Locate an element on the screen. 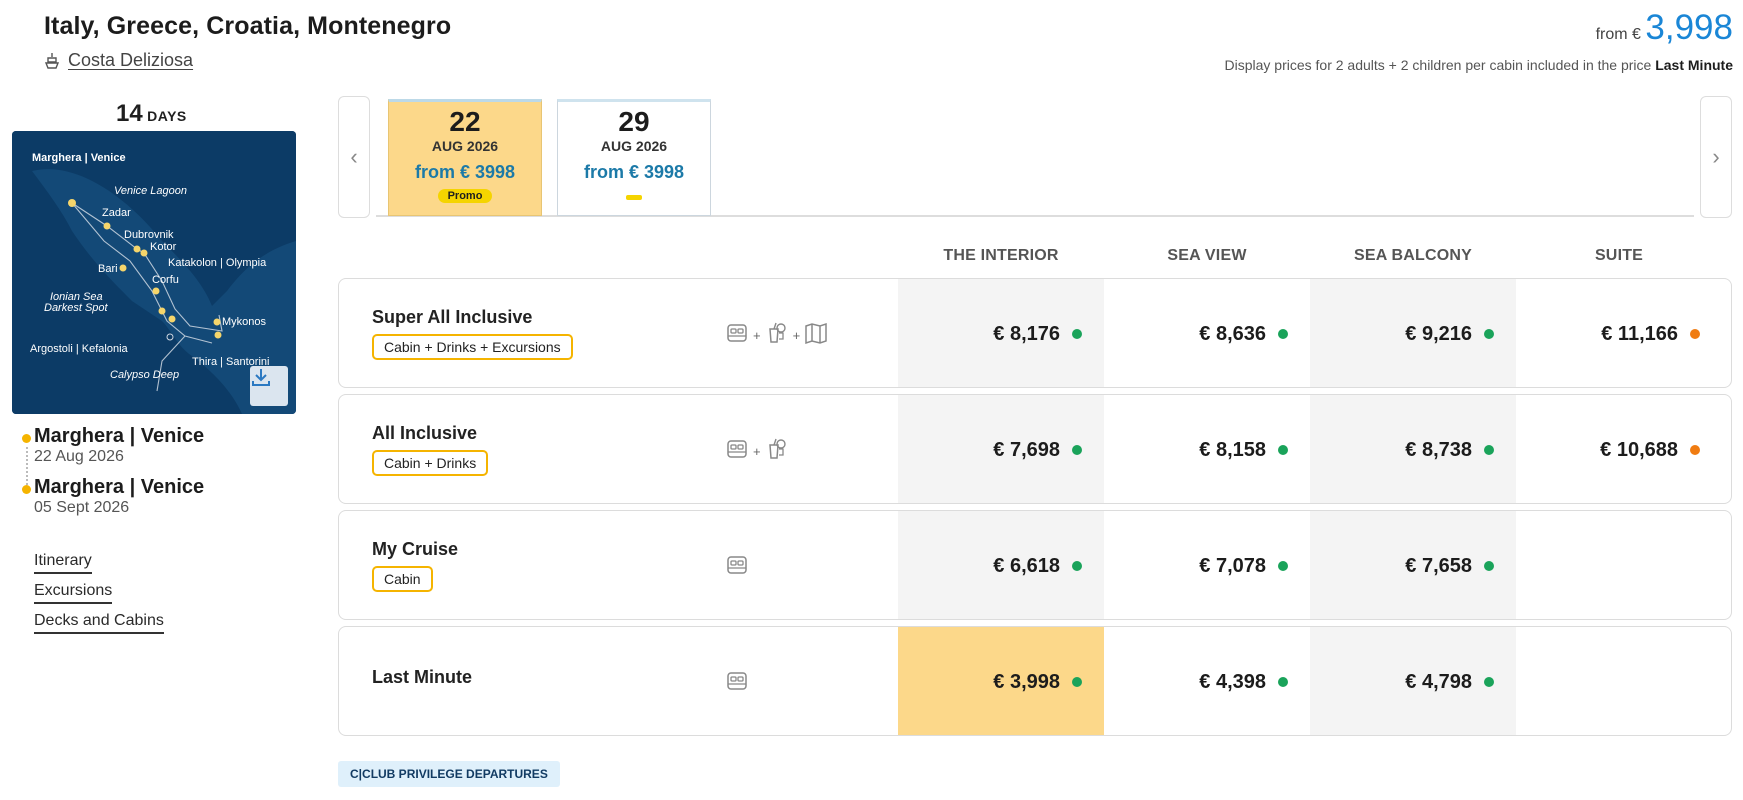 The image size is (1743, 800). price-cell-suite: € 10,688 is located at coordinates (1619, 449).